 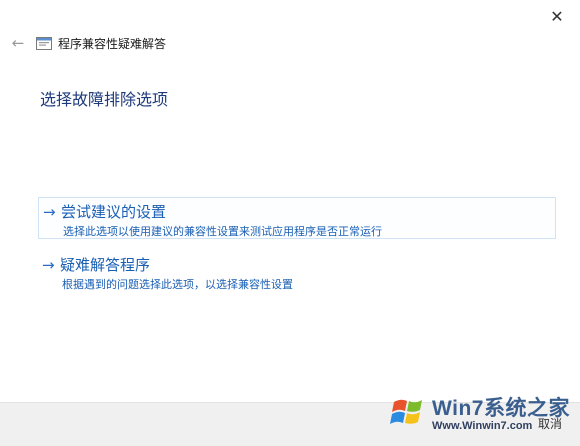 What do you see at coordinates (297, 218) in the screenshot?
I see `option-try-recommended: → 尝试建议的设置 选择此选项以使用建议的兼容性设置来测试应用程序是否正常运行` at bounding box center [297, 218].